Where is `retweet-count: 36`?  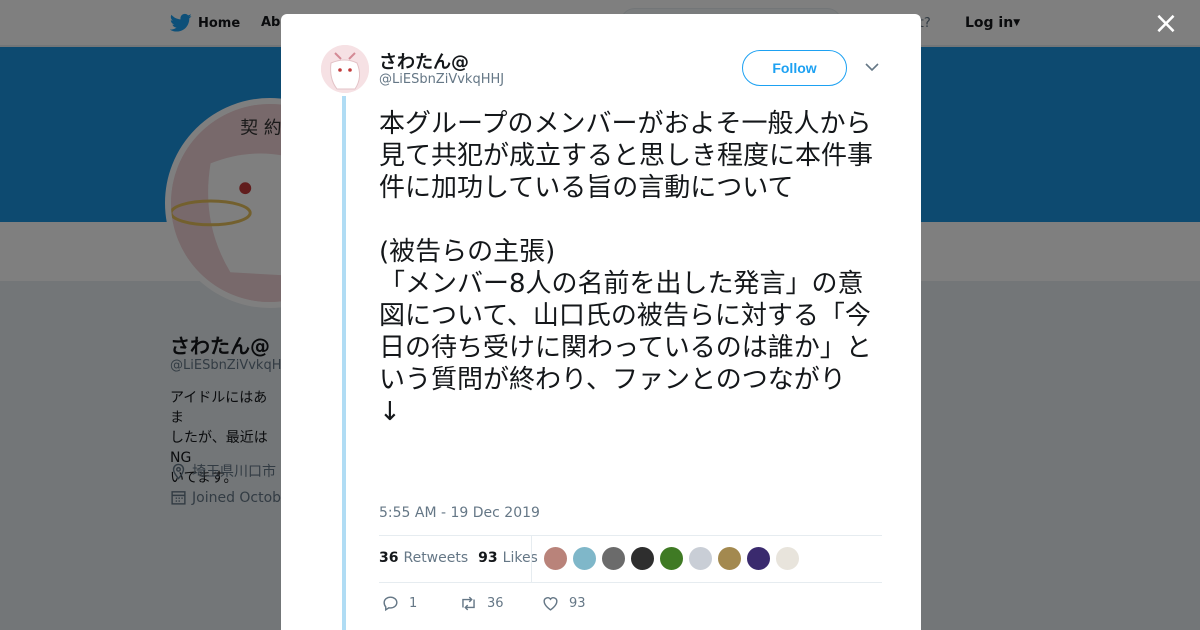 retweet-count: 36 is located at coordinates (495, 603).